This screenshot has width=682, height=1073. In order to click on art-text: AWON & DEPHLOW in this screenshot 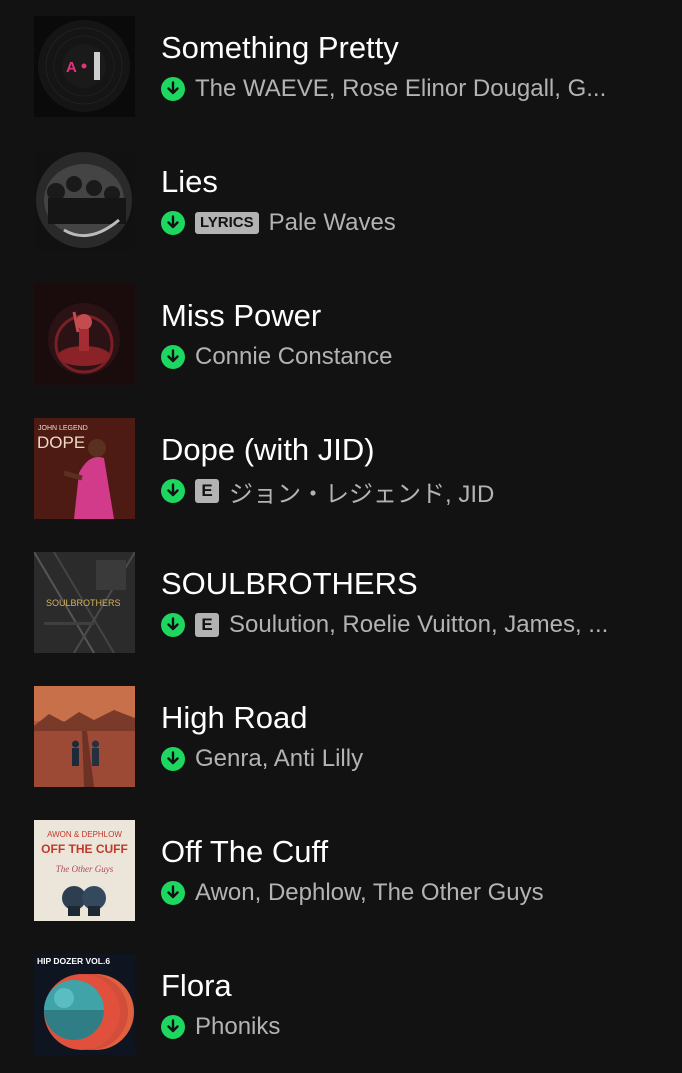, I will do `click(84, 834)`.